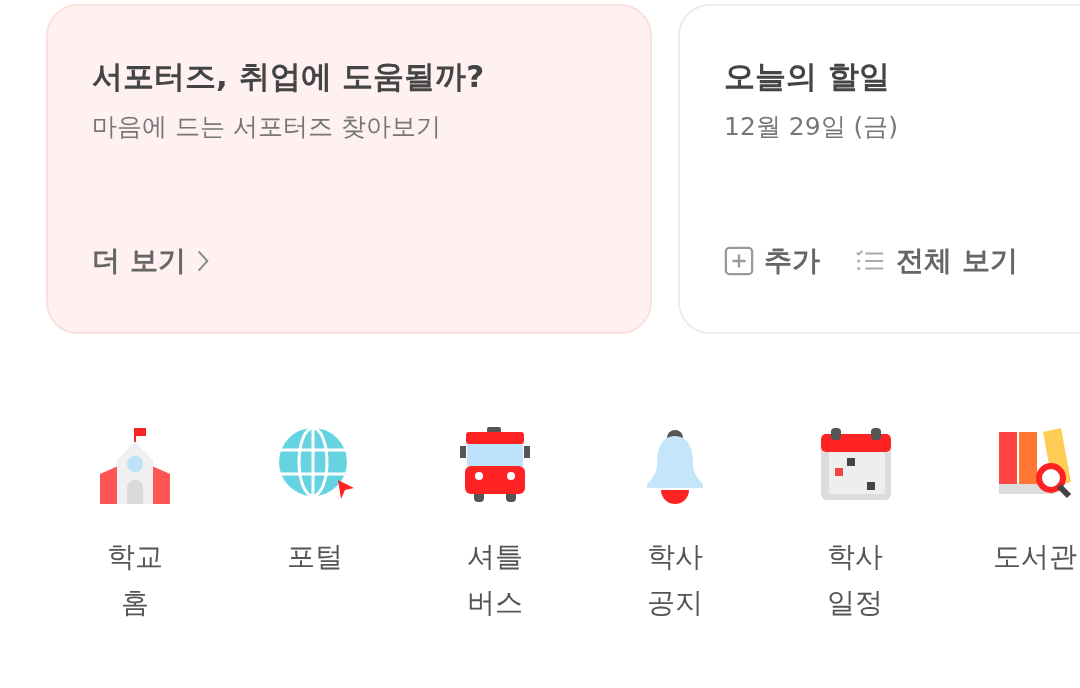 The width and height of the screenshot is (1080, 688). I want to click on card-subtitle: 12월 29일 (금), so click(812, 127).